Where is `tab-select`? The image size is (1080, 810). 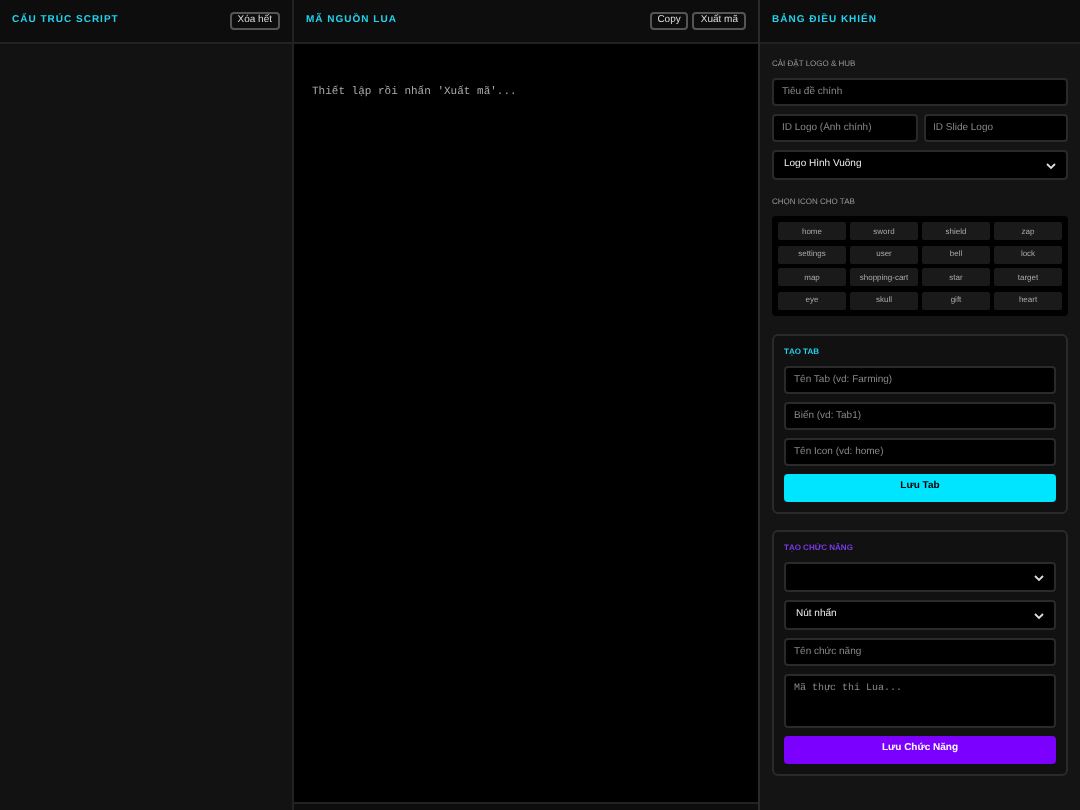 tab-select is located at coordinates (920, 577).